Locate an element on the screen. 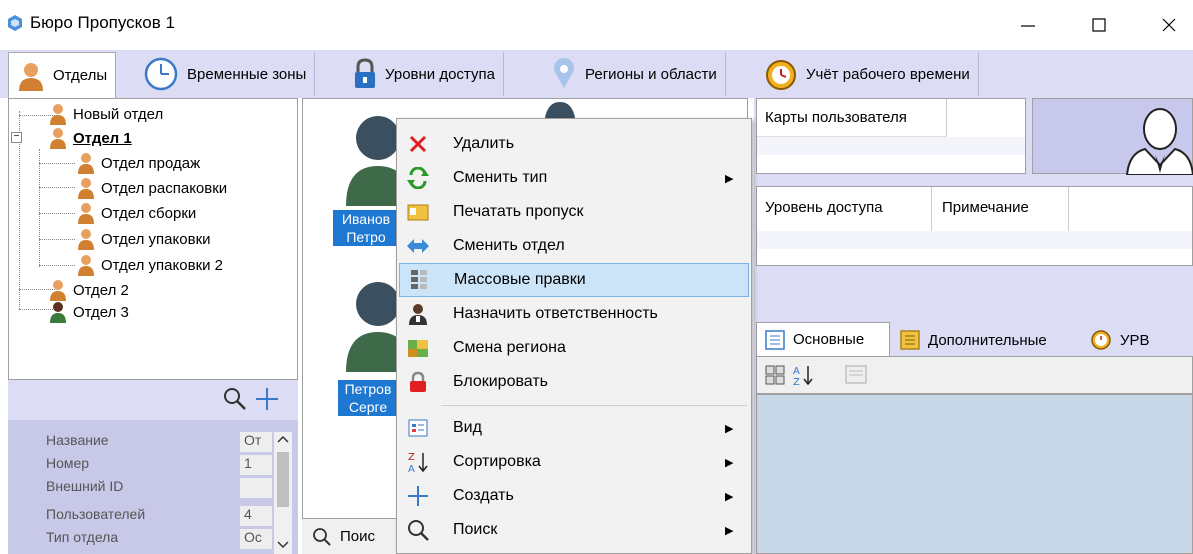 The height and width of the screenshot is (554, 1193). tab-time-zones: Временные зоны is located at coordinates (225, 74).